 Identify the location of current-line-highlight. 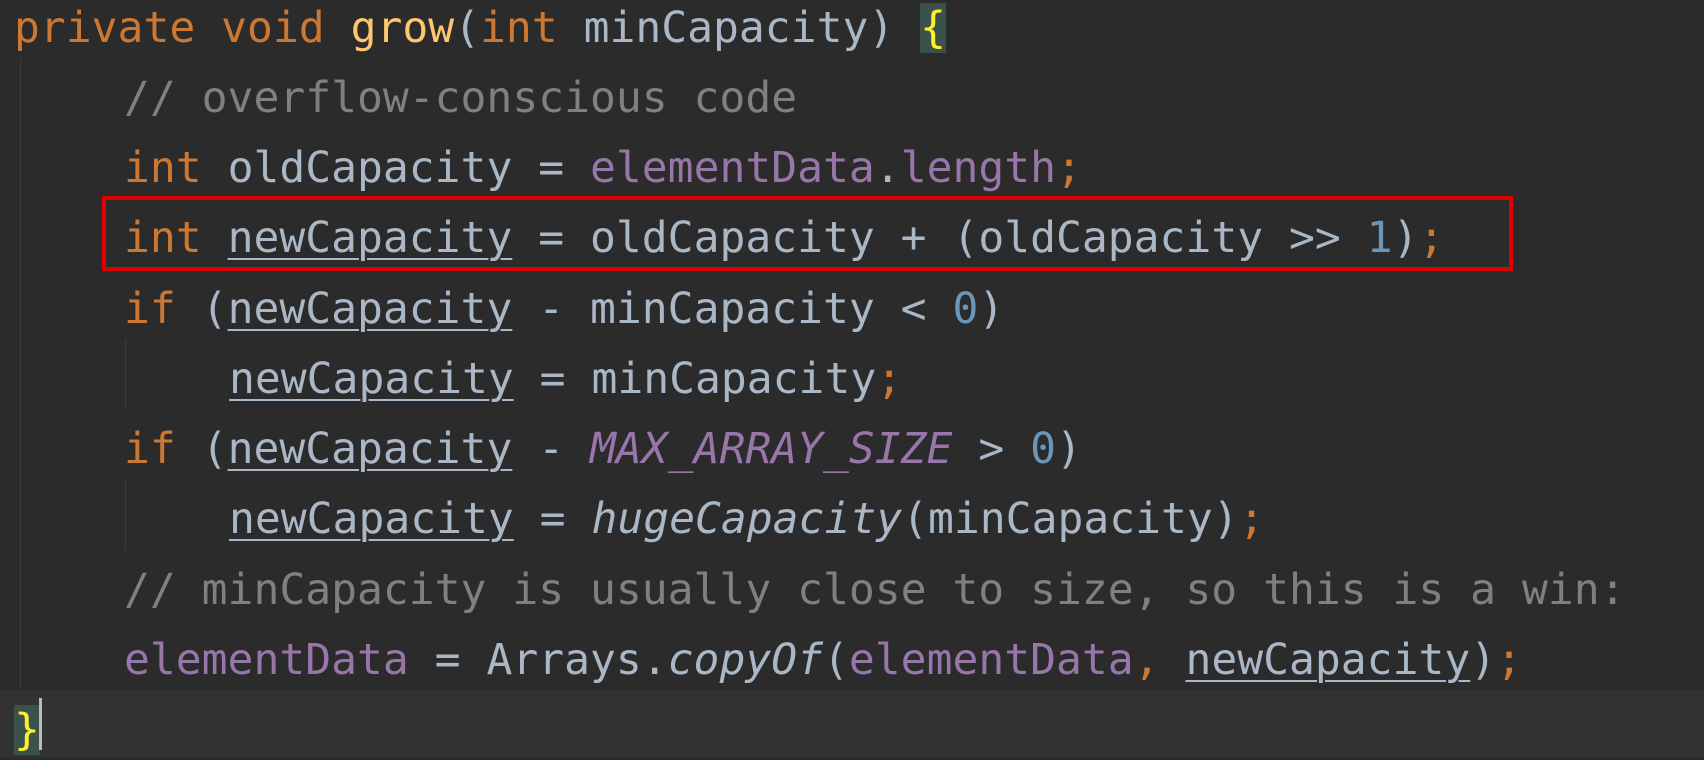
(852, 723).